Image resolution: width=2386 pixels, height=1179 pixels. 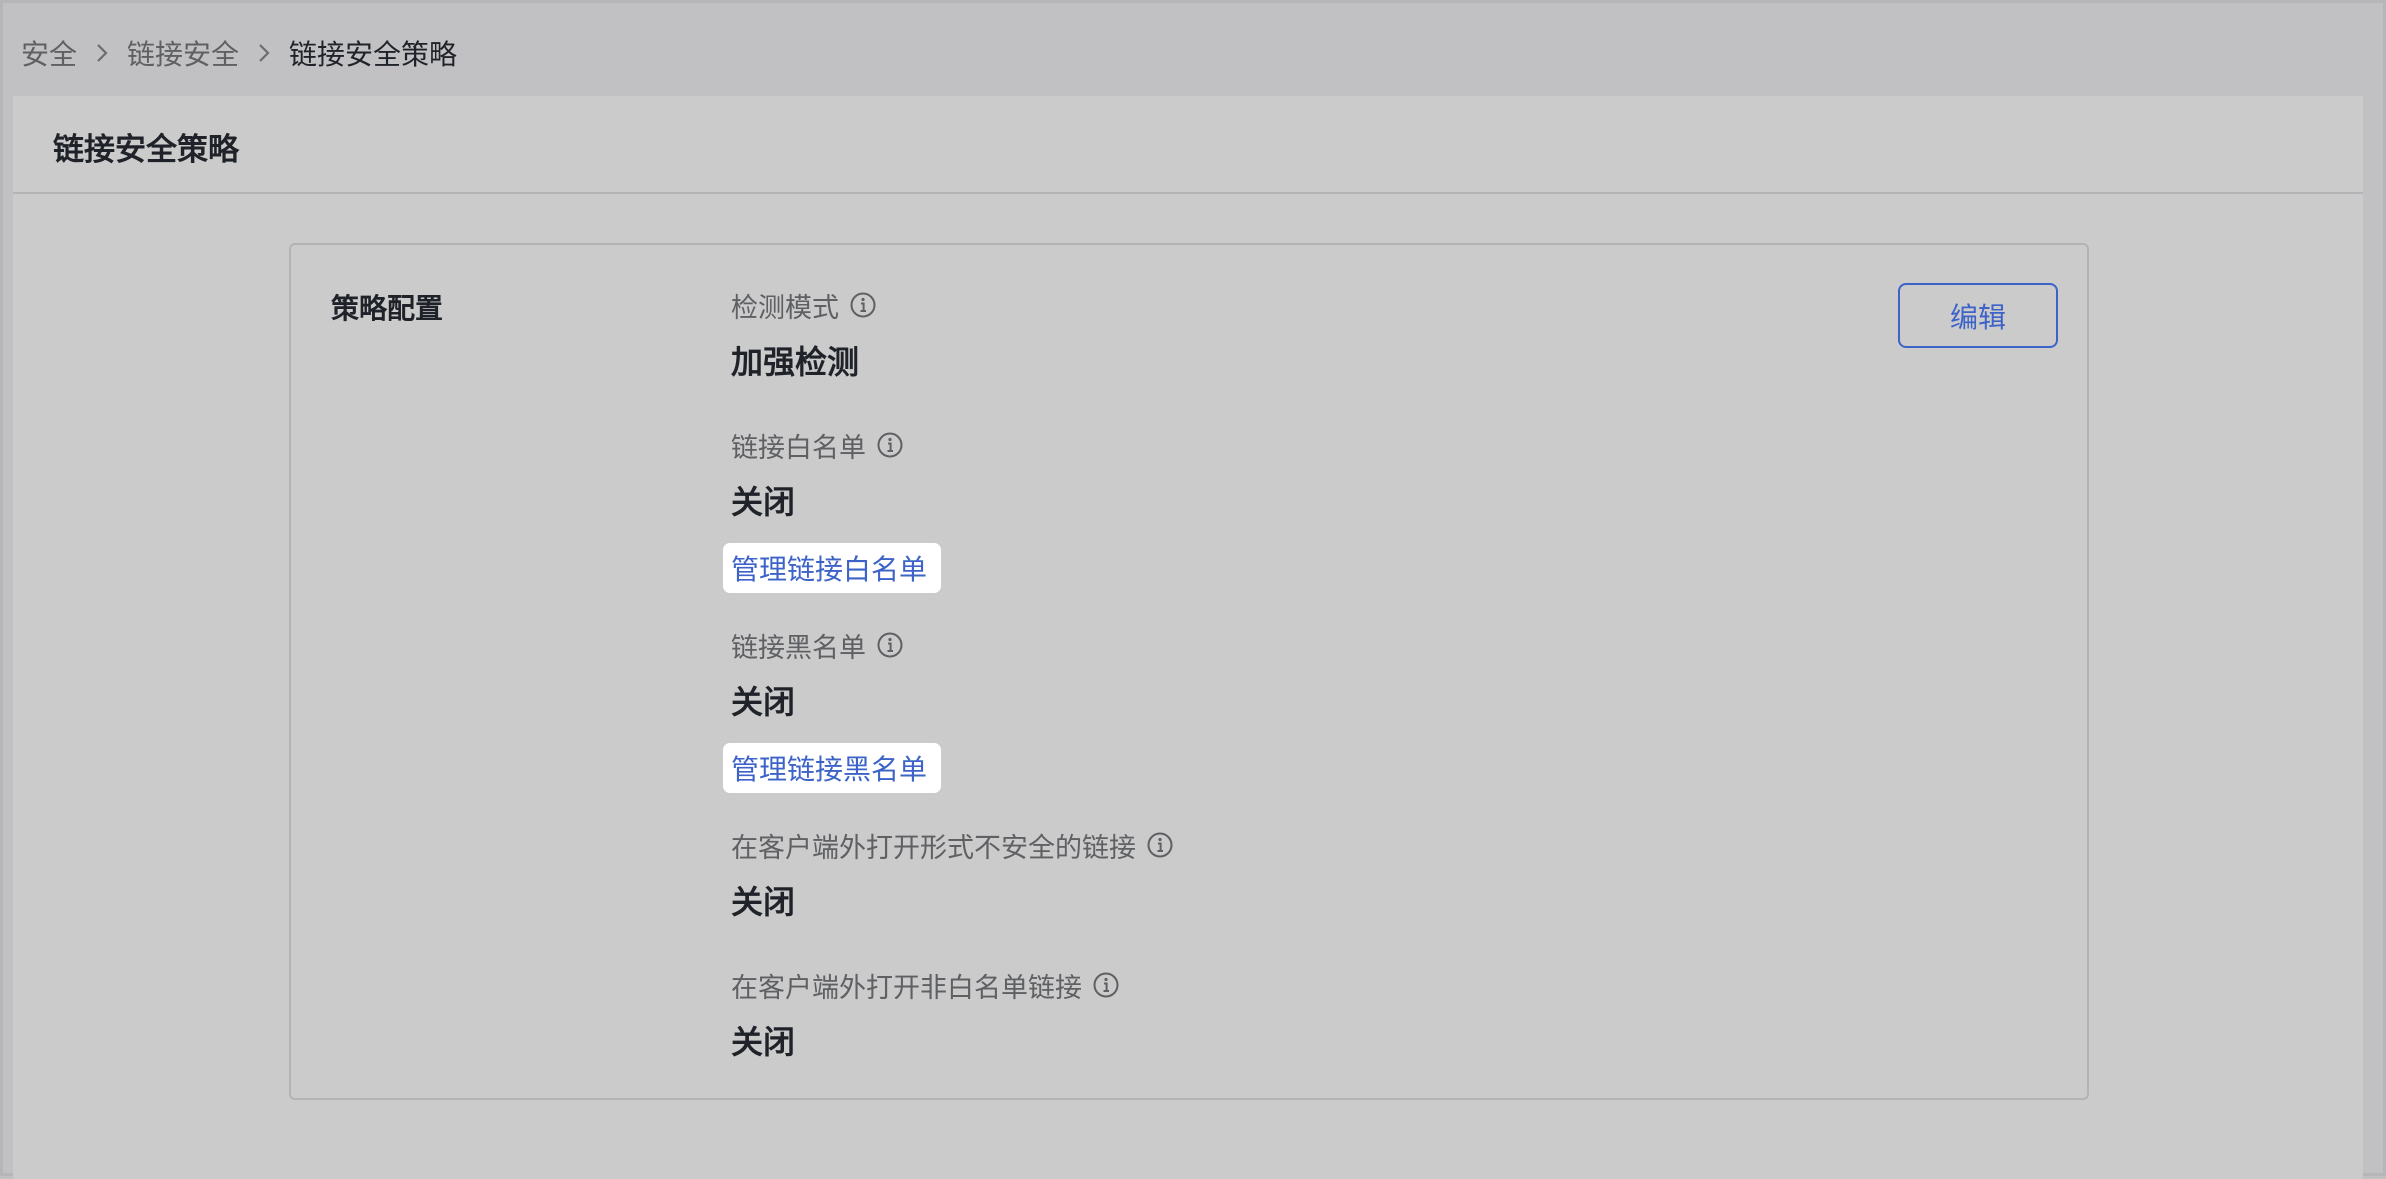 I want to click on field-whitelist: 链接白名单 关闭 管理链接白名单, so click(x=832, y=509).